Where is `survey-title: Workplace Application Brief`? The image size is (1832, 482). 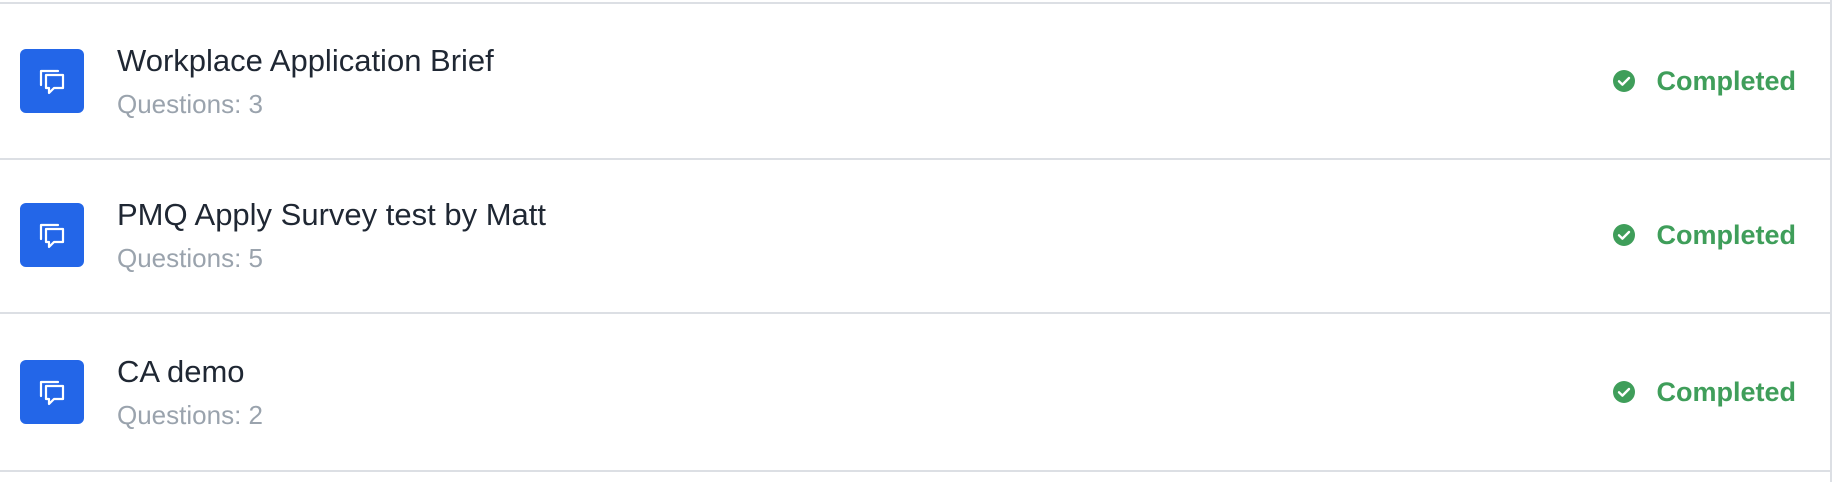 survey-title: Workplace Application Brief is located at coordinates (305, 60).